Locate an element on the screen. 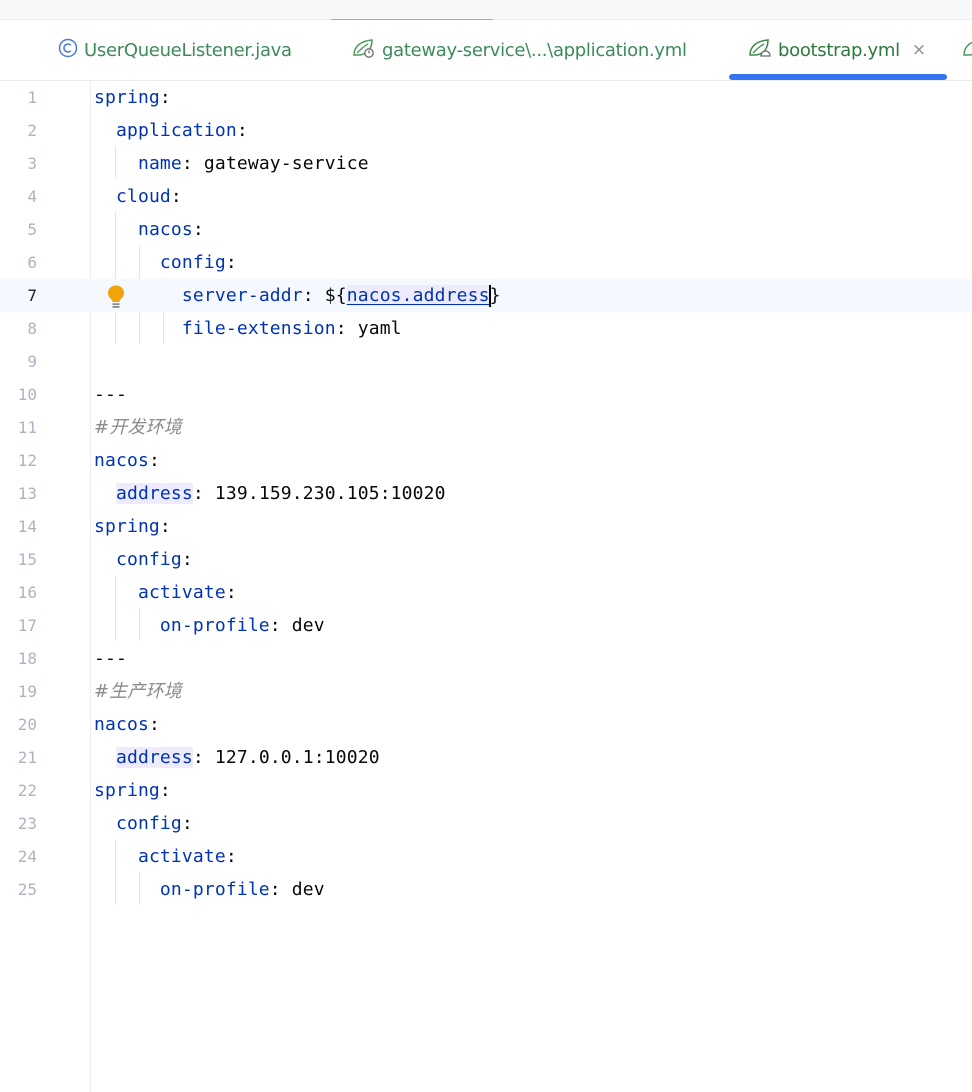 The height and width of the screenshot is (1092, 972). yaml-key: spring is located at coordinates (127, 526).